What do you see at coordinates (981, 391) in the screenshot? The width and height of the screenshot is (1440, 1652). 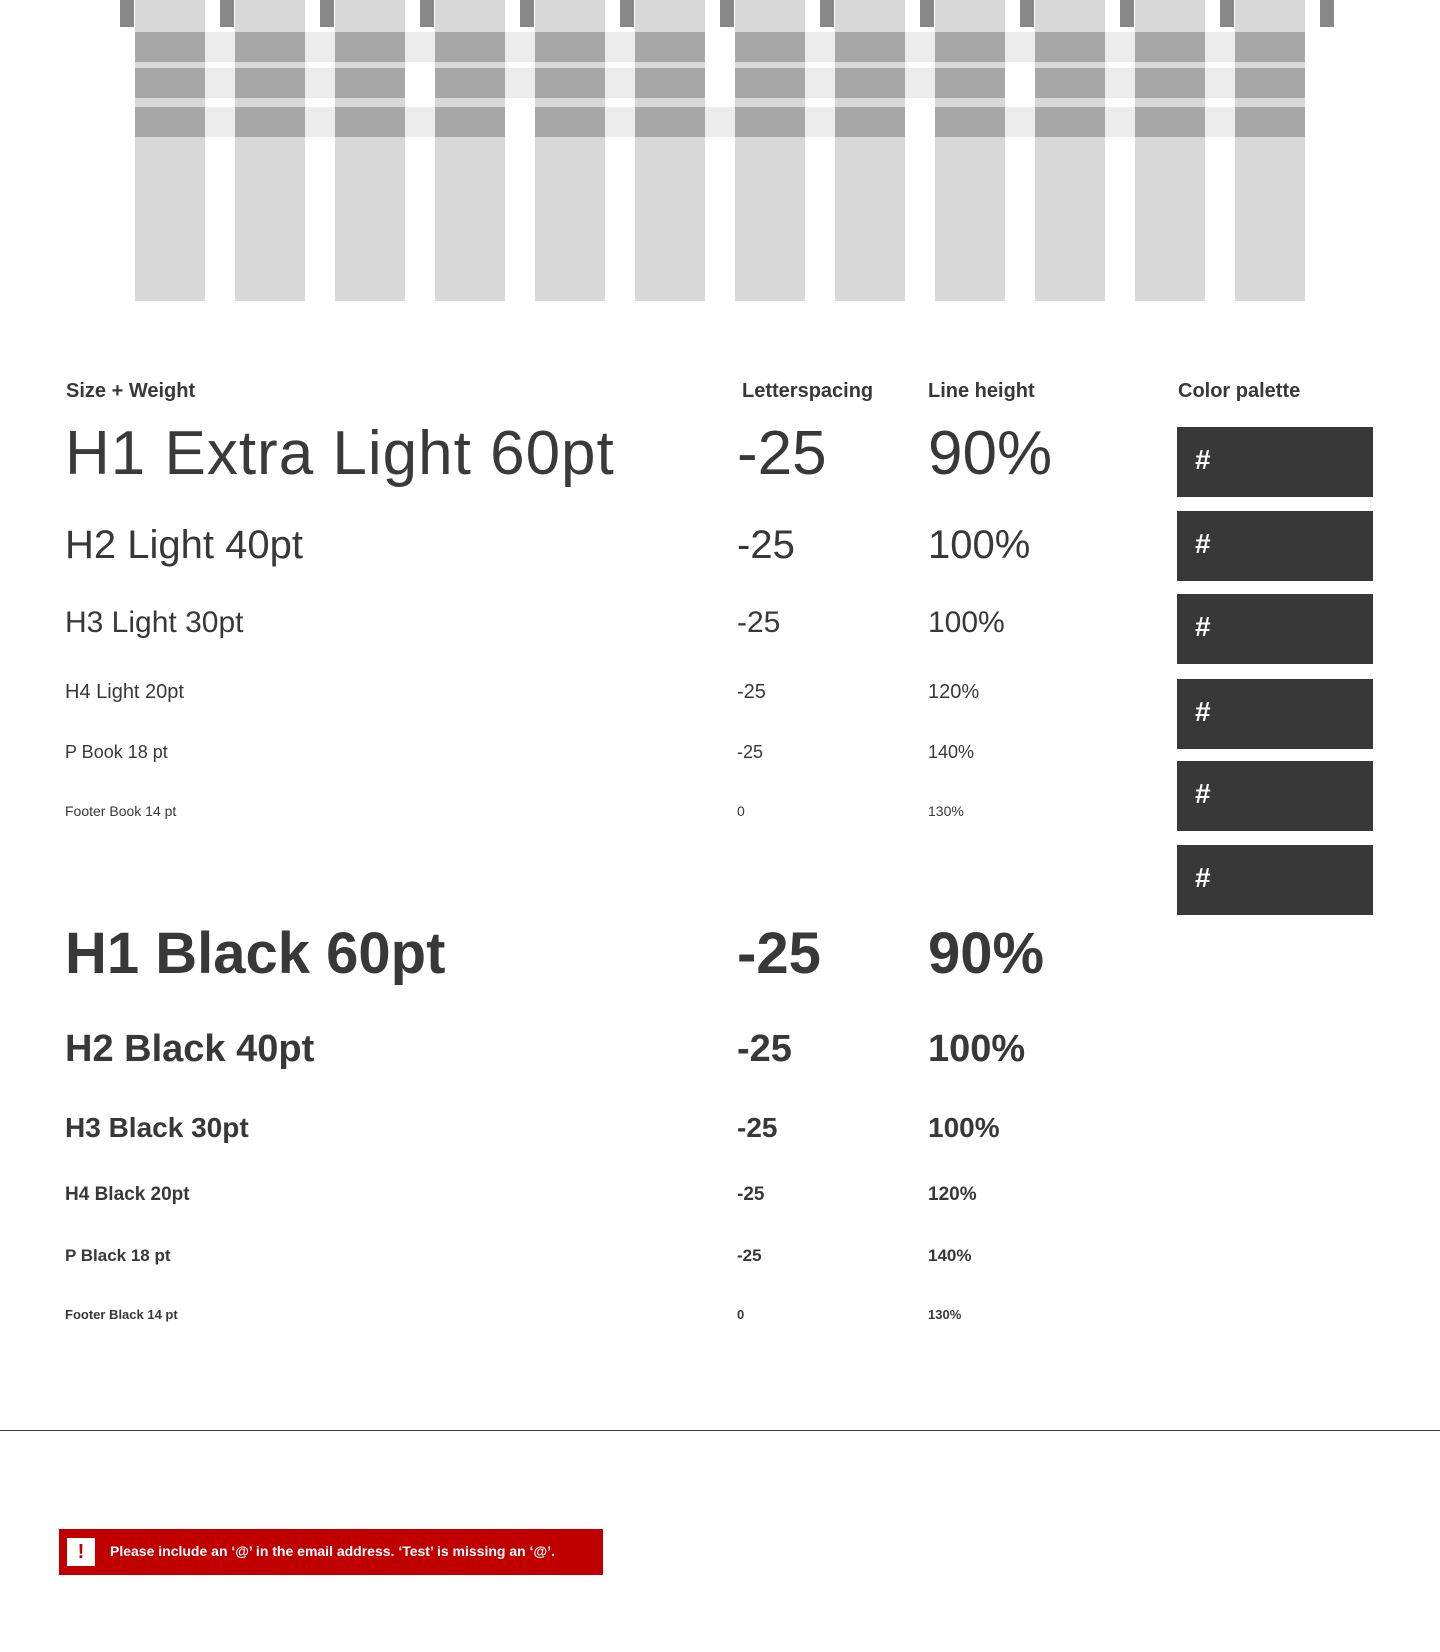 I see `header-line-height: Line height` at bounding box center [981, 391].